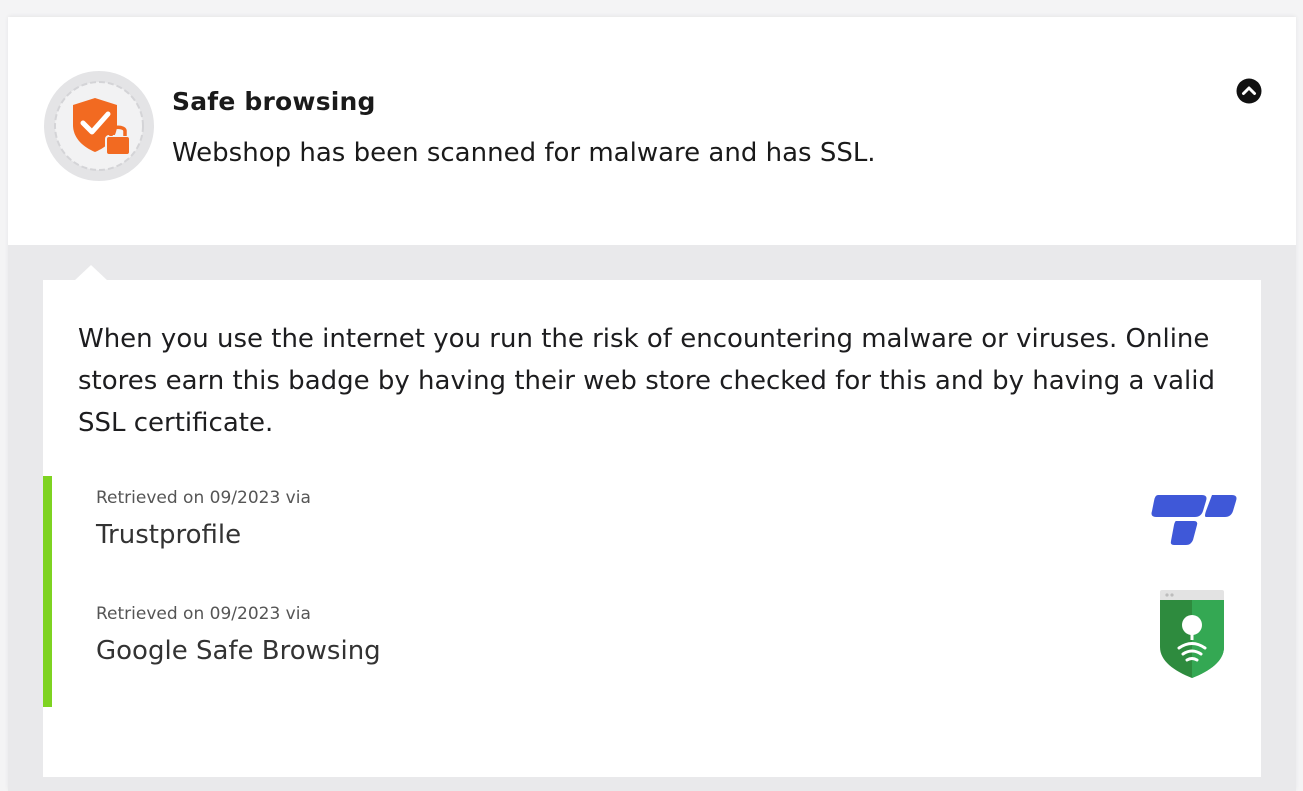  I want to click on shield-check-lock-icon, so click(99, 126).